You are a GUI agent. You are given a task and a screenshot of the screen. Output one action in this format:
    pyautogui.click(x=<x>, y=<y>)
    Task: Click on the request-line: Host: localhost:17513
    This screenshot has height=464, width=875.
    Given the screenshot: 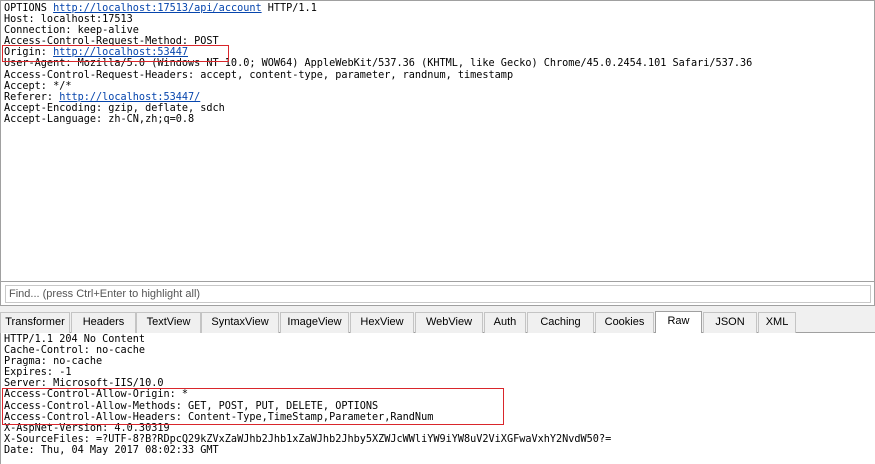 What is the action you would take?
    pyautogui.click(x=378, y=19)
    